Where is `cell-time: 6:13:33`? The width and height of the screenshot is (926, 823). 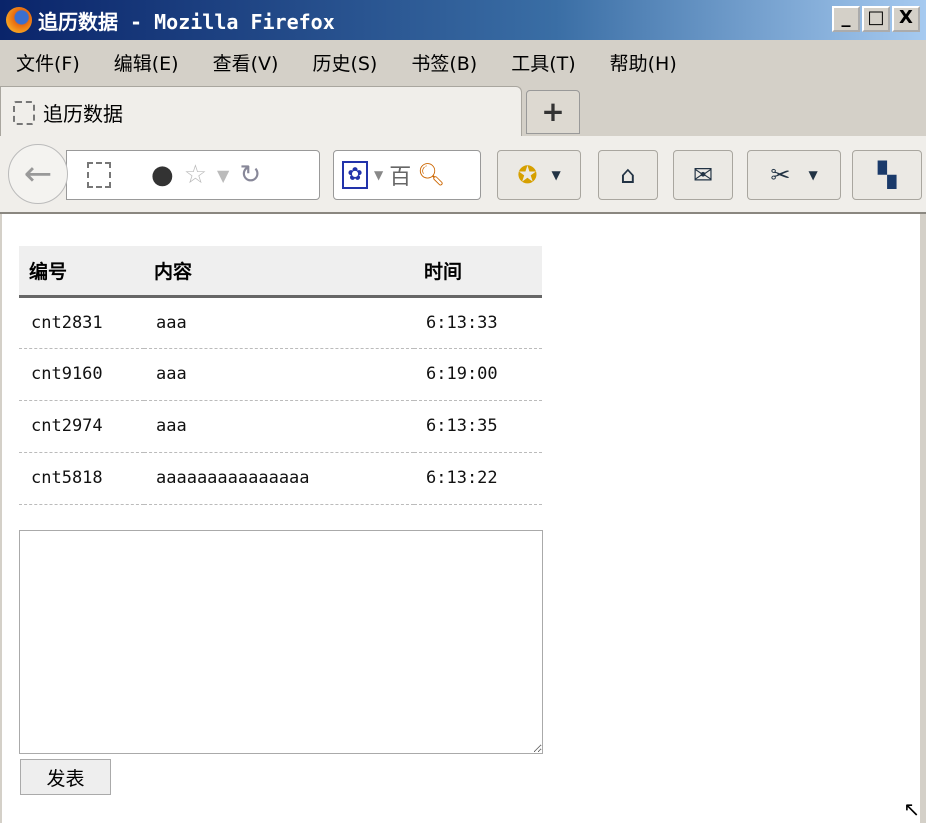
cell-time: 6:13:33 is located at coordinates (478, 322).